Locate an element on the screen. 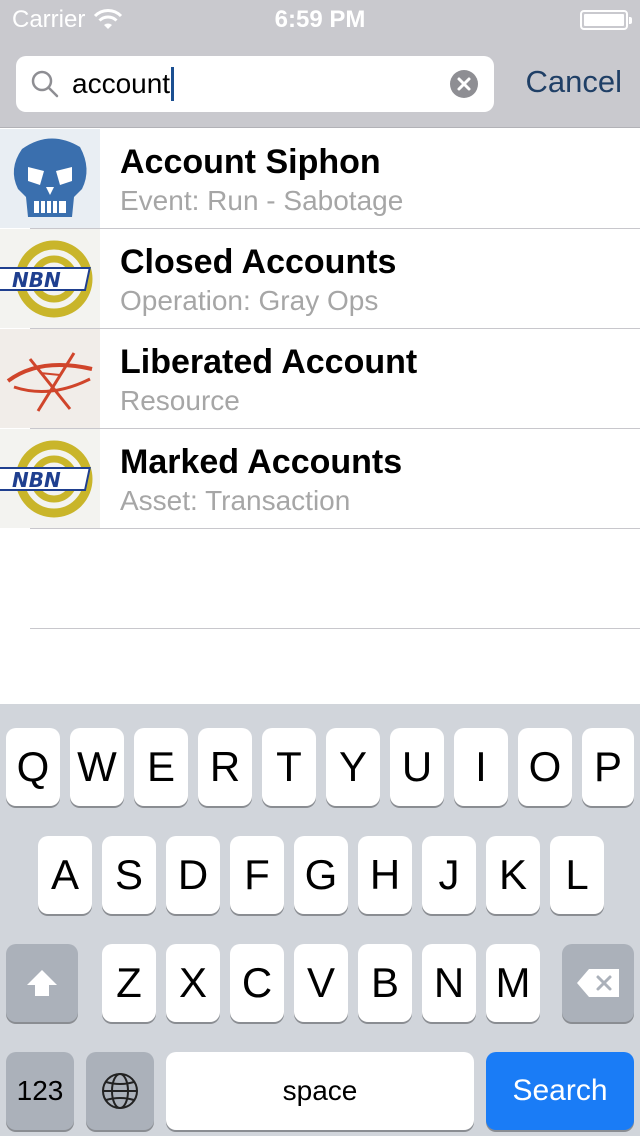  battery-icon is located at coordinates (606, 20).